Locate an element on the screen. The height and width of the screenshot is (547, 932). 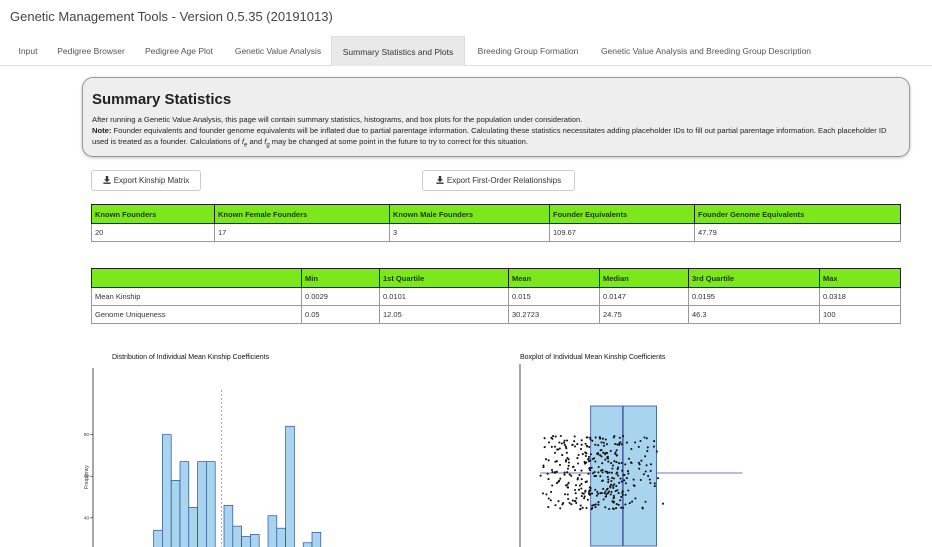
summary-title: Summary Statistics is located at coordinates (162, 99).